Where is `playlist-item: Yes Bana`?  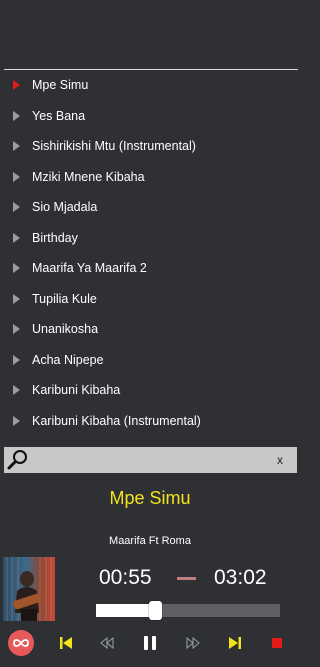
playlist-item: Yes Bana is located at coordinates (150, 116).